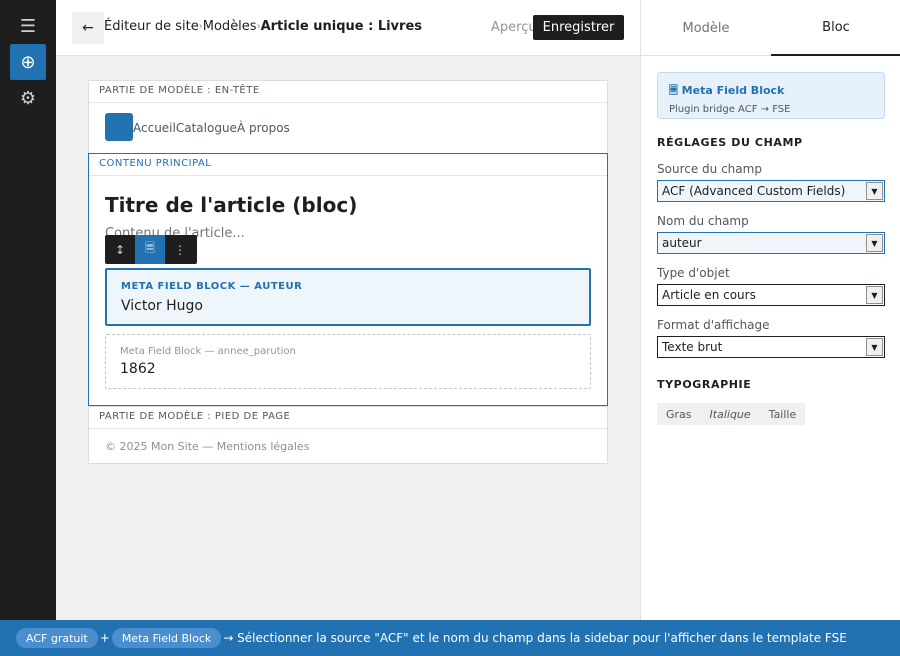 Image resolution: width=900 pixels, height=656 pixels. I want to click on breadcrumb-item-templates: Modèles, so click(230, 26).